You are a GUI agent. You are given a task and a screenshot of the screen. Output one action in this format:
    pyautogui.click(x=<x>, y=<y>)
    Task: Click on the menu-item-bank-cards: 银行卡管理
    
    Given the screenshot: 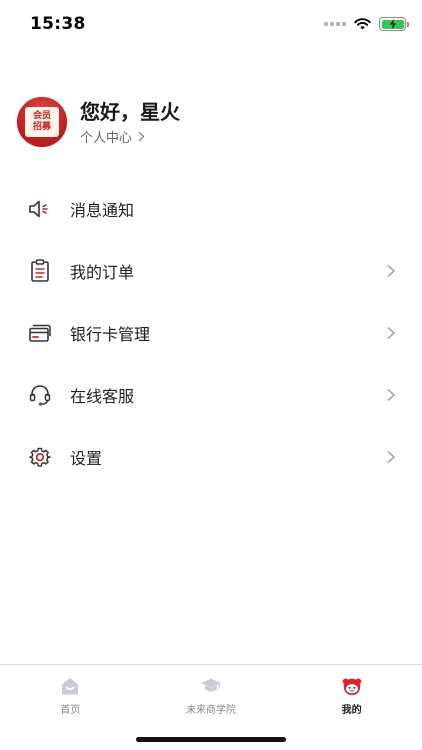 What is the action you would take?
    pyautogui.click(x=211, y=333)
    